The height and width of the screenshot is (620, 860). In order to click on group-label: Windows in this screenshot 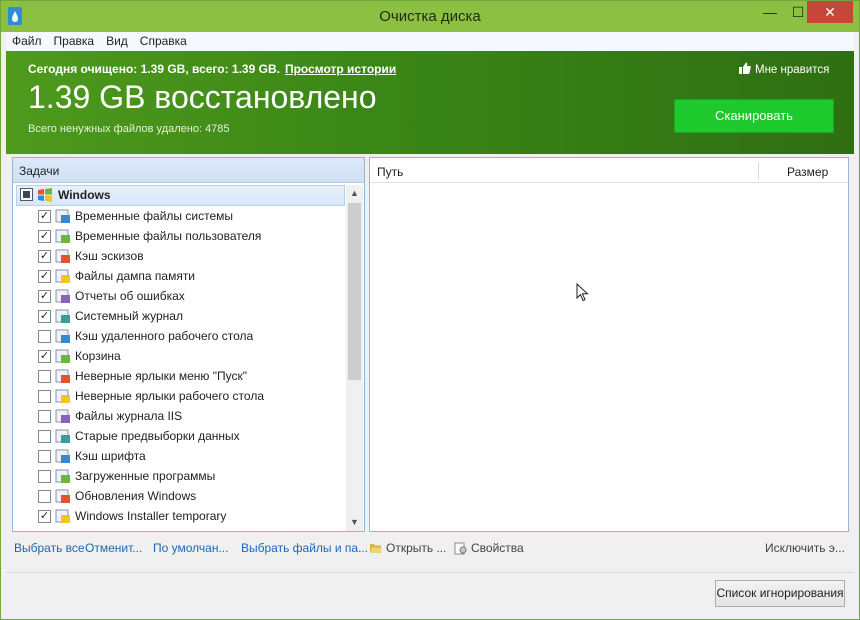, I will do `click(84, 195)`.